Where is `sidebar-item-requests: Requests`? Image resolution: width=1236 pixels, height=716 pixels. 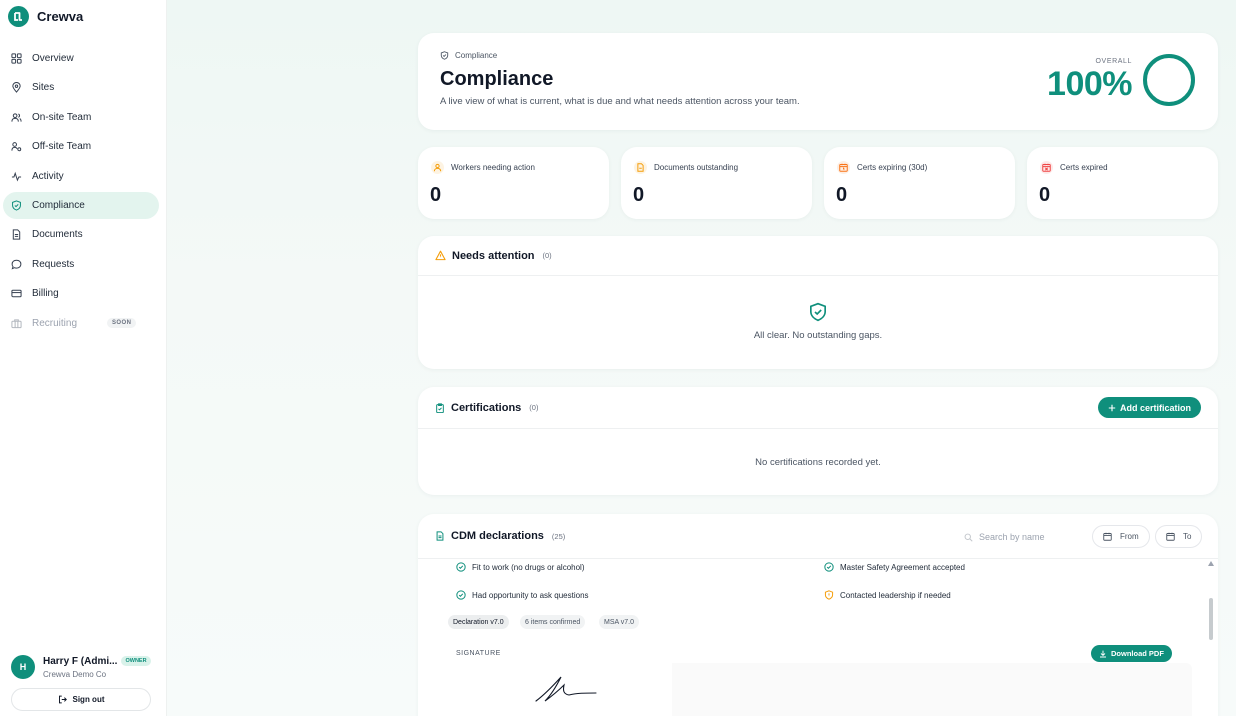
sidebar-item-requests: Requests is located at coordinates (81, 264).